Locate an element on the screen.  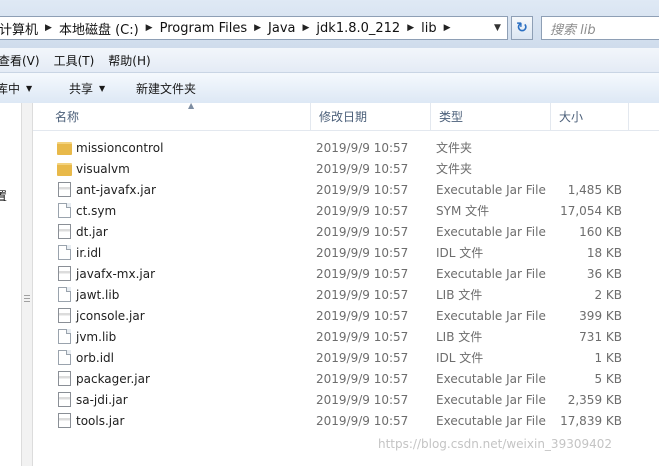
command-bar: 库中 ▼ 共享 ▼ 新建文件夹 is located at coordinates (329, 88).